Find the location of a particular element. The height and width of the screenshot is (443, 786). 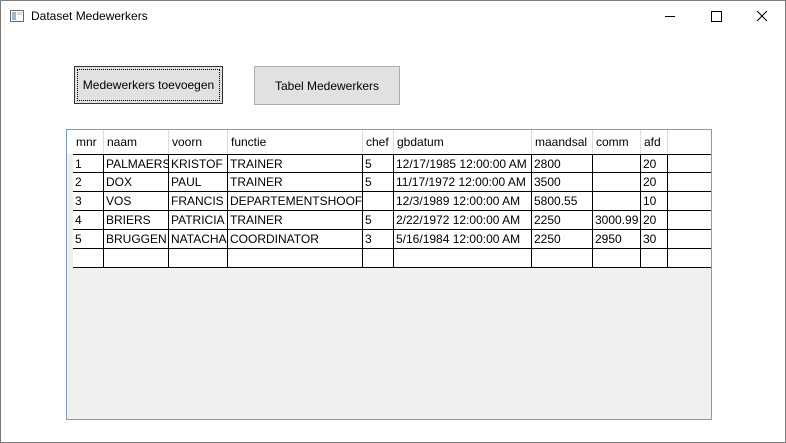

cell-gbdatum is located at coordinates (463, 258).